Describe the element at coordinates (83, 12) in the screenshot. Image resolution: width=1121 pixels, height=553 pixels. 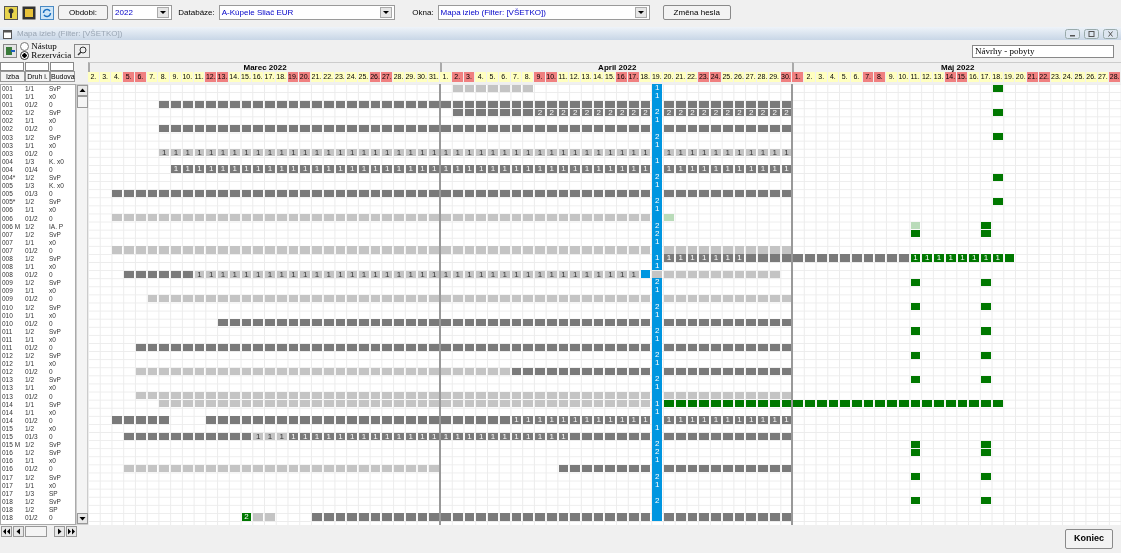
I see `period-label: Obdobi:` at that location.